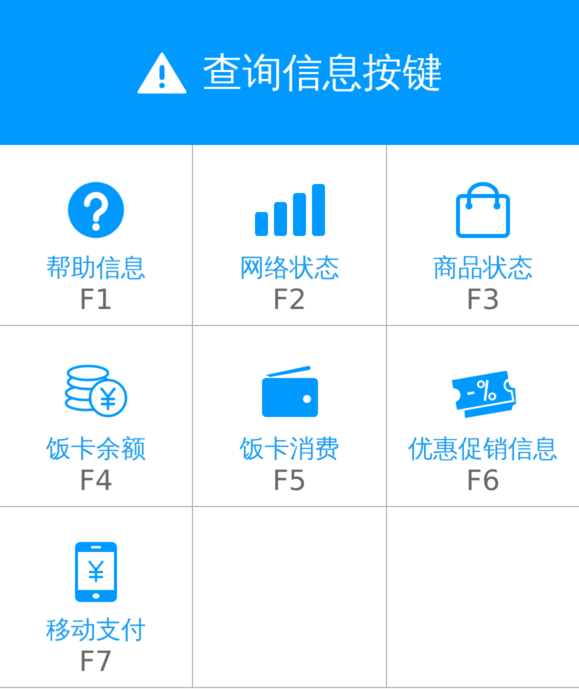 The width and height of the screenshot is (579, 689). I want to click on warning-icon, so click(161, 73).